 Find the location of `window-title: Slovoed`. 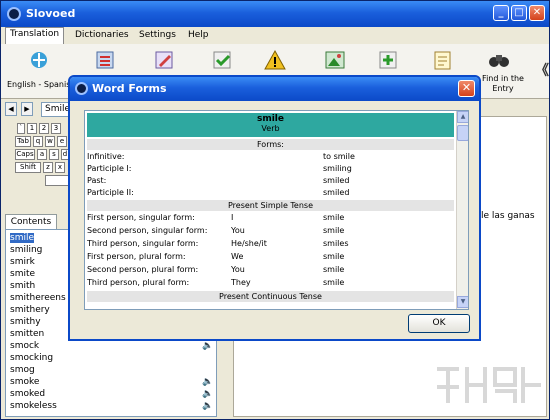

window-title: Slovoed is located at coordinates (51, 13).